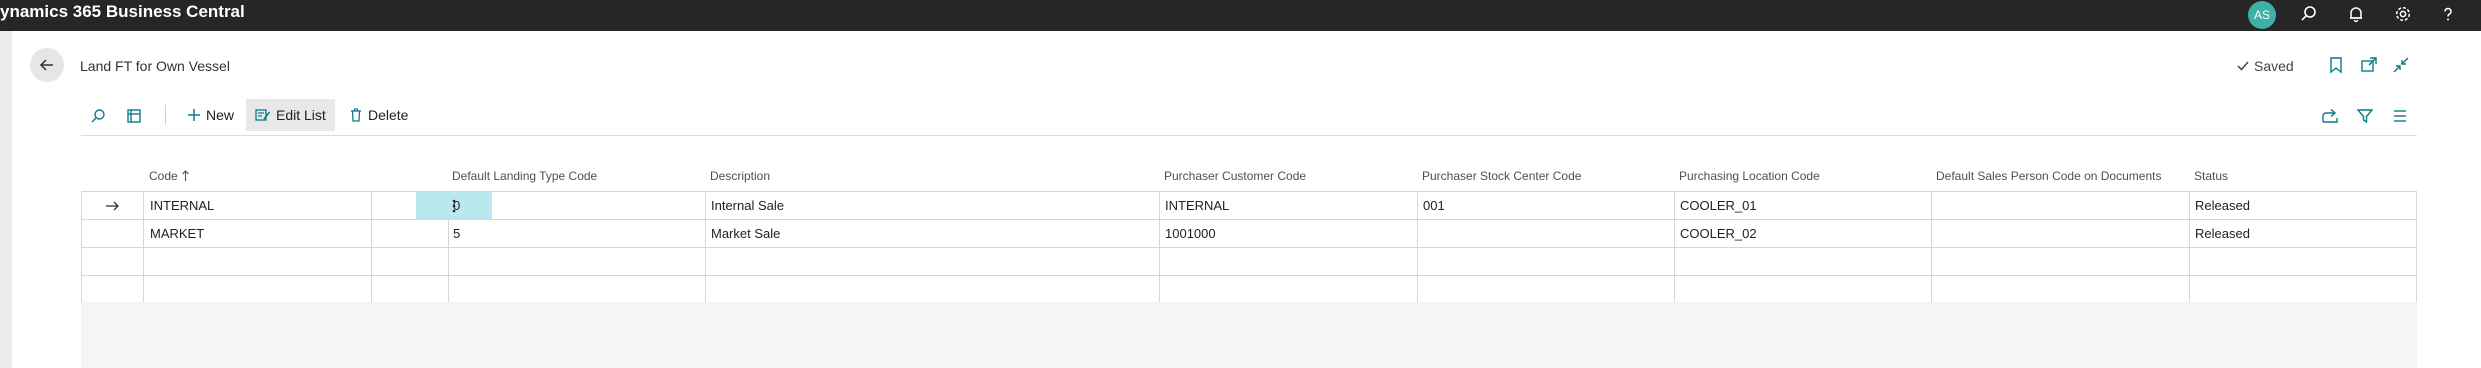 The image size is (2481, 368). What do you see at coordinates (456, 205) in the screenshot?
I see `cell-landing-type: 0` at bounding box center [456, 205].